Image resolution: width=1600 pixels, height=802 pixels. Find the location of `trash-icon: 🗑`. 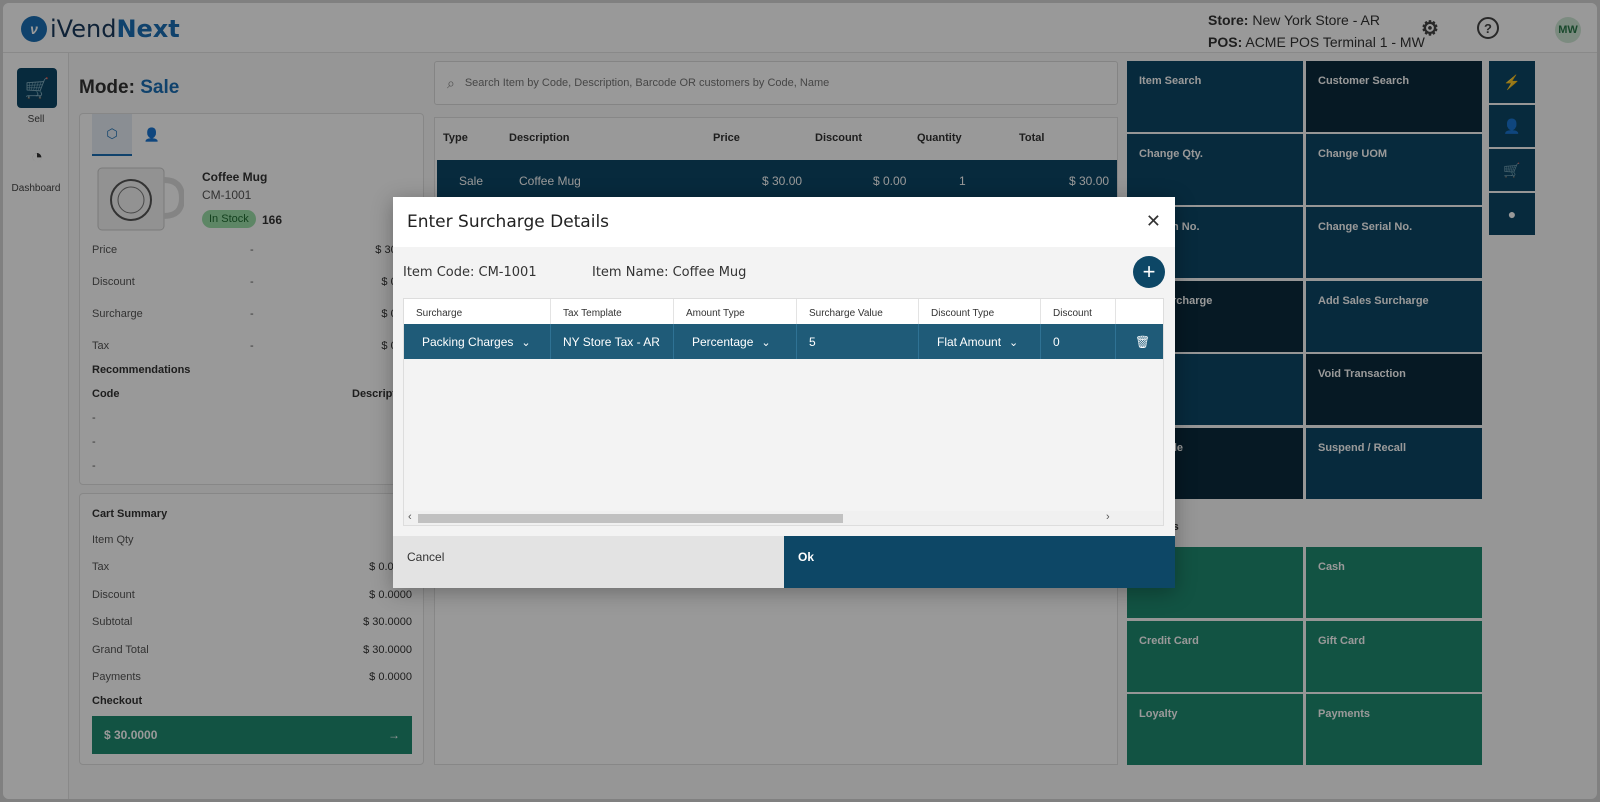

trash-icon: 🗑 is located at coordinates (1139, 341).